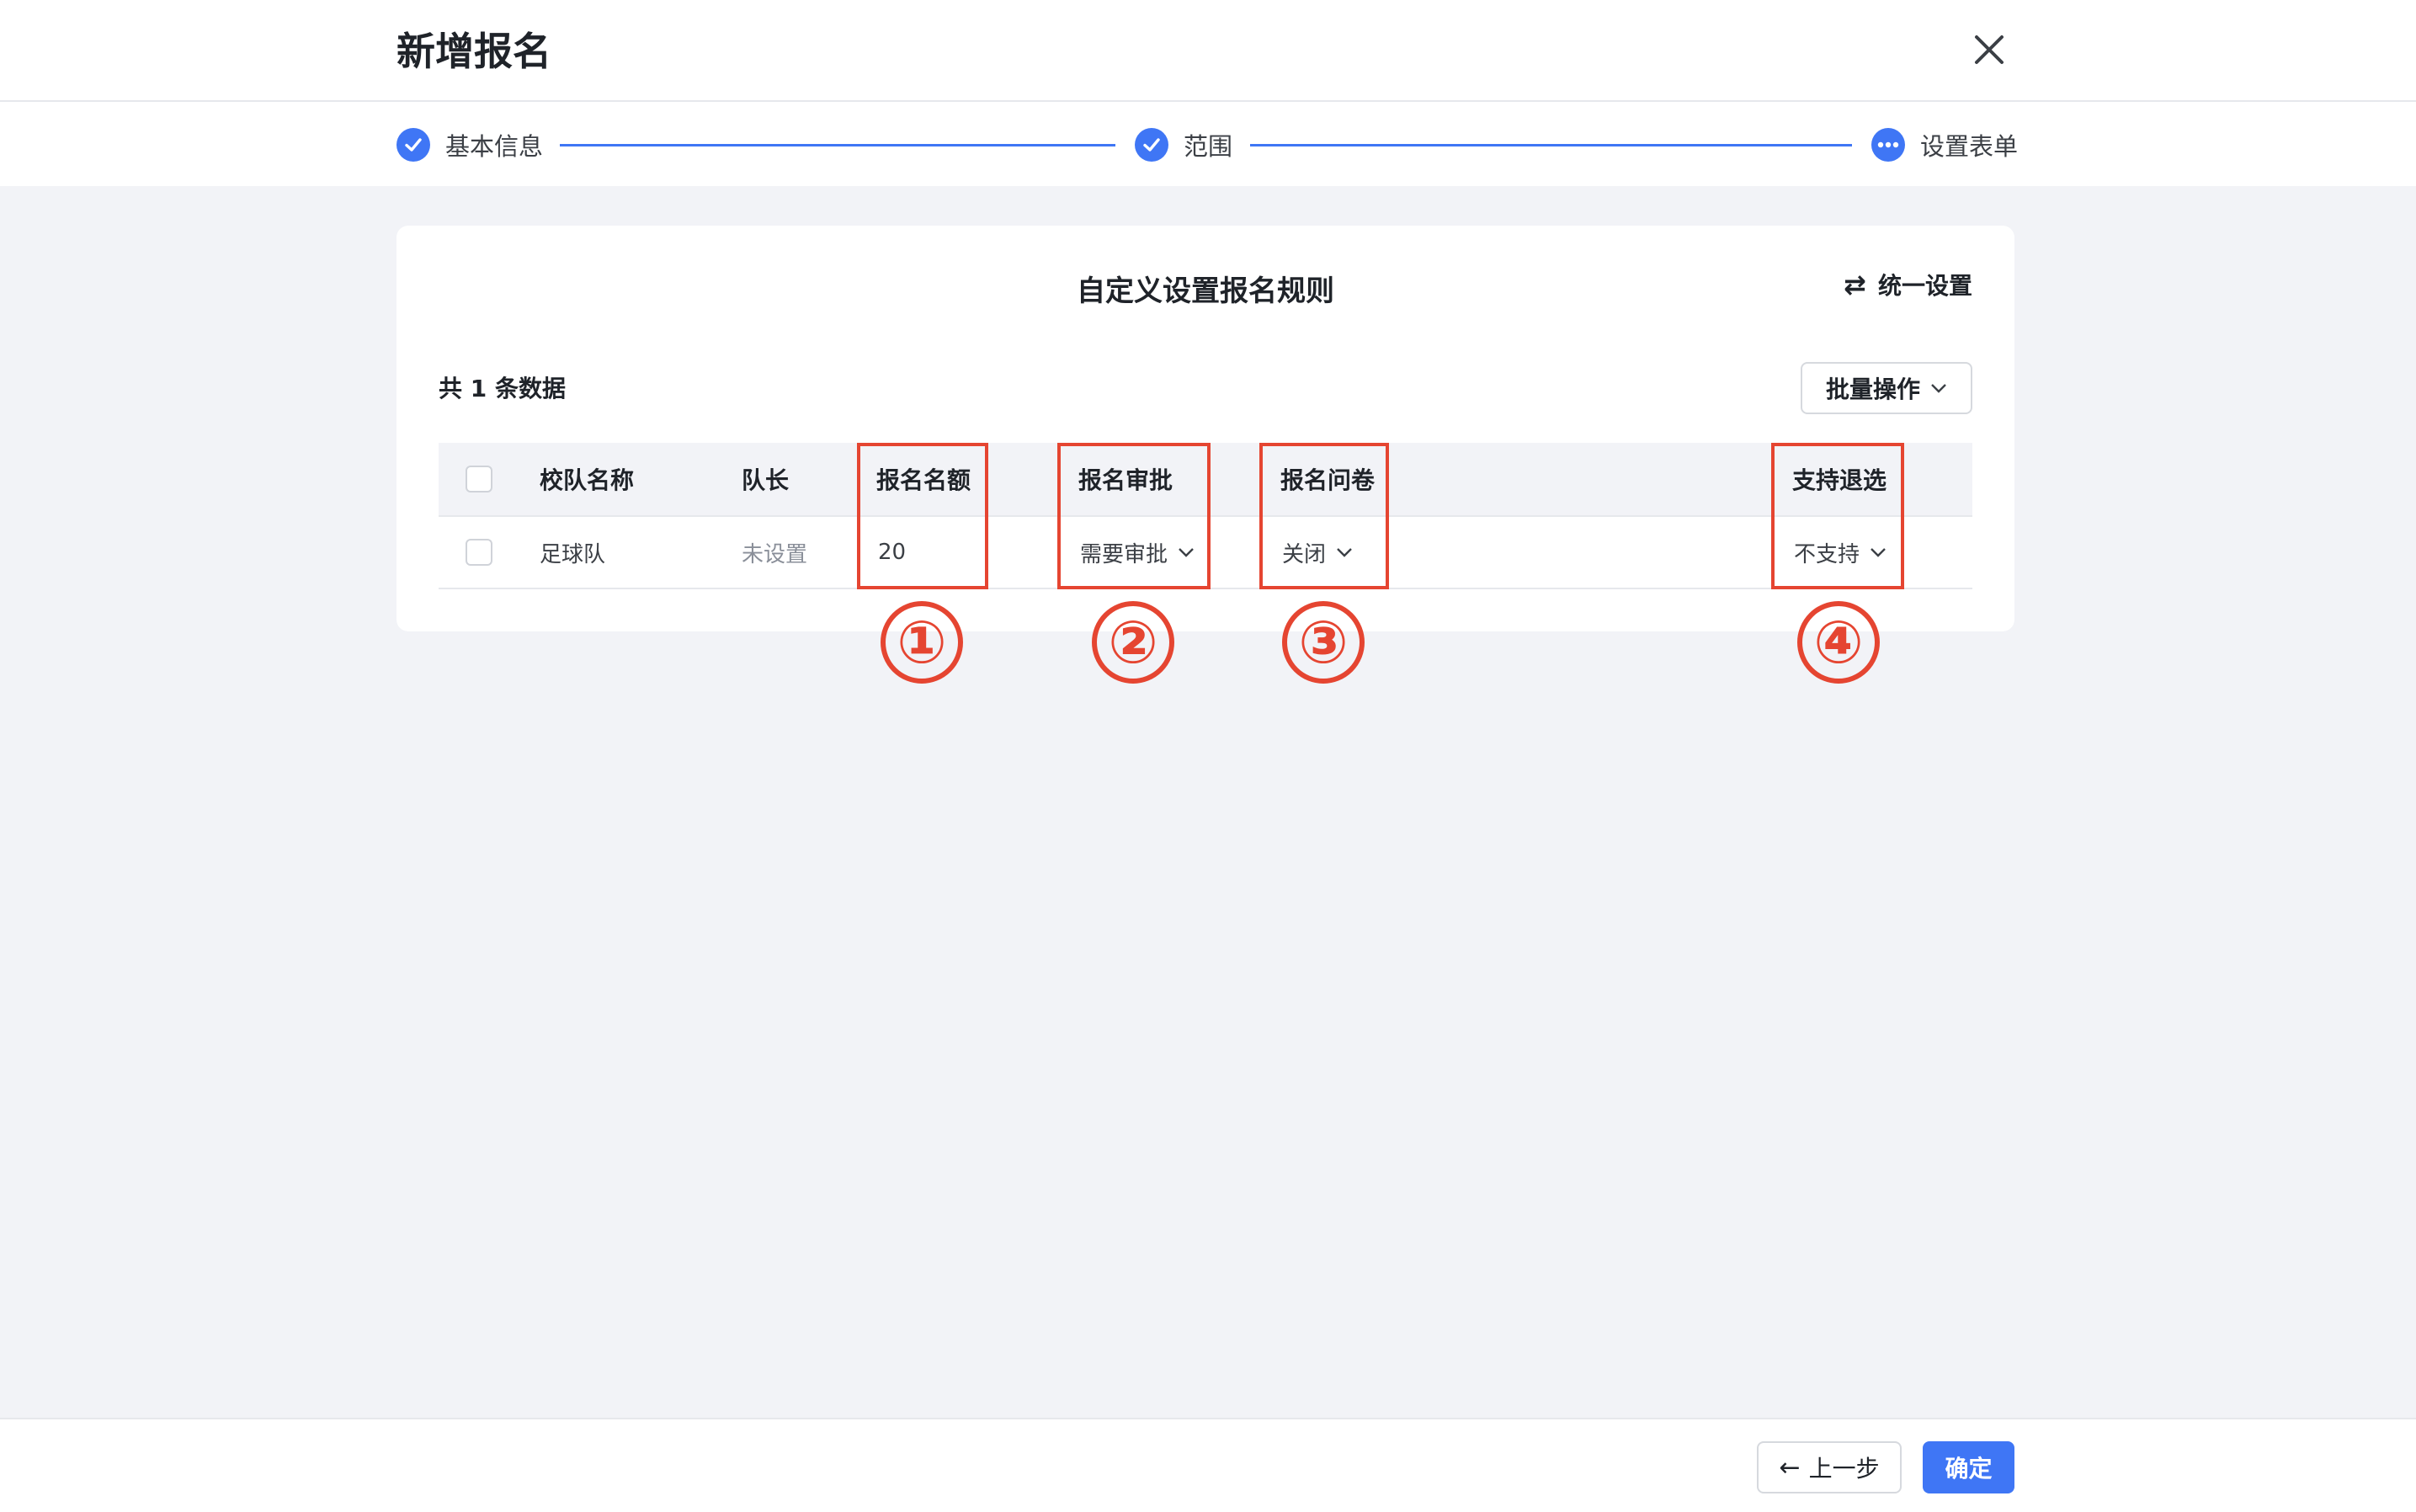 The height and width of the screenshot is (1512, 2416). I want to click on step-label: 范围, so click(1208, 146).